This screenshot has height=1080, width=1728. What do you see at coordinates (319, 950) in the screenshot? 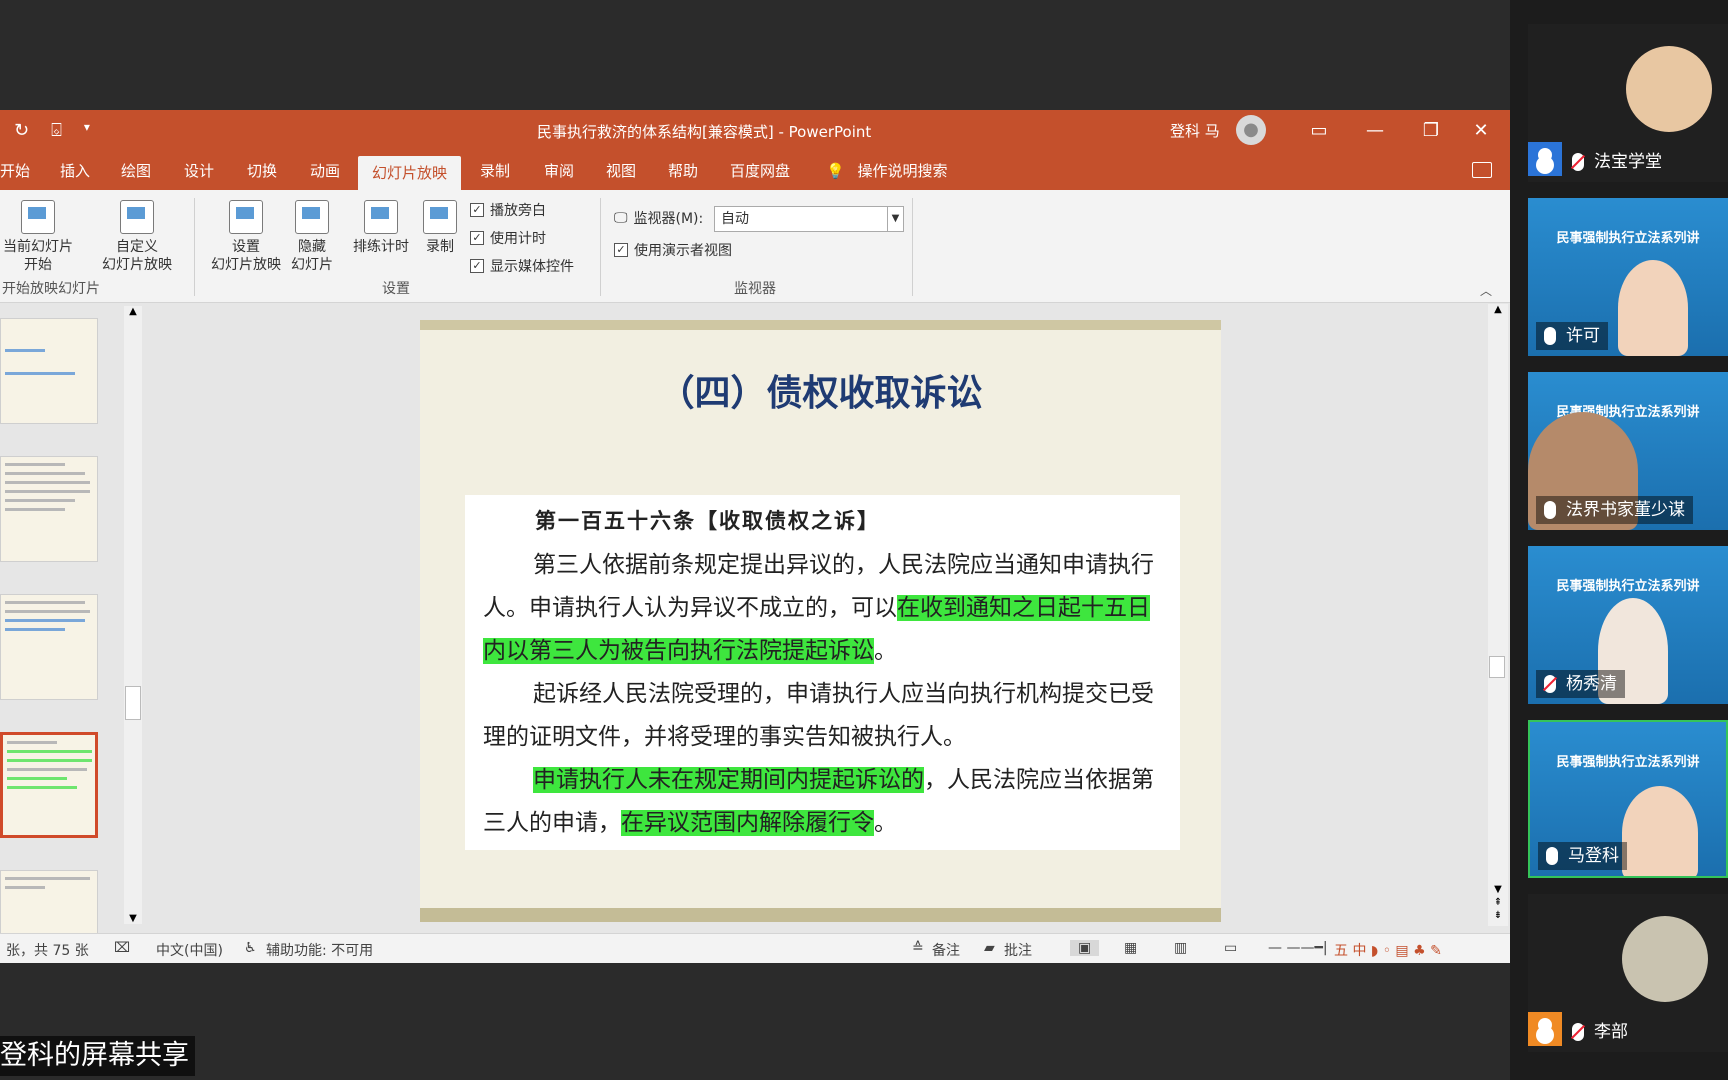
I see `accessibility-status: 辅助功能: 不可用` at bounding box center [319, 950].